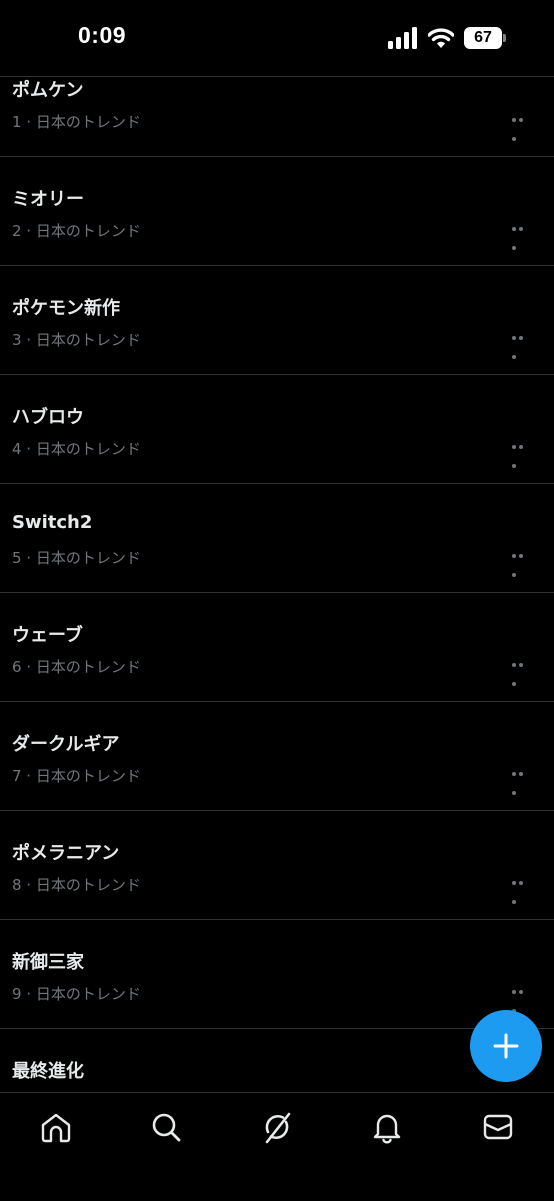 The height and width of the screenshot is (1201, 554). I want to click on trend-name: ポムケン, so click(48, 90).